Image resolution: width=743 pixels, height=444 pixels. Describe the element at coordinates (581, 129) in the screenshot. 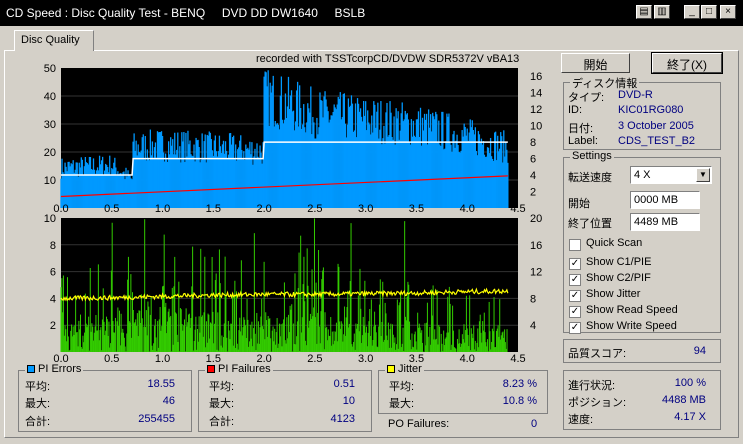

I see `date-label: 日付:` at that location.